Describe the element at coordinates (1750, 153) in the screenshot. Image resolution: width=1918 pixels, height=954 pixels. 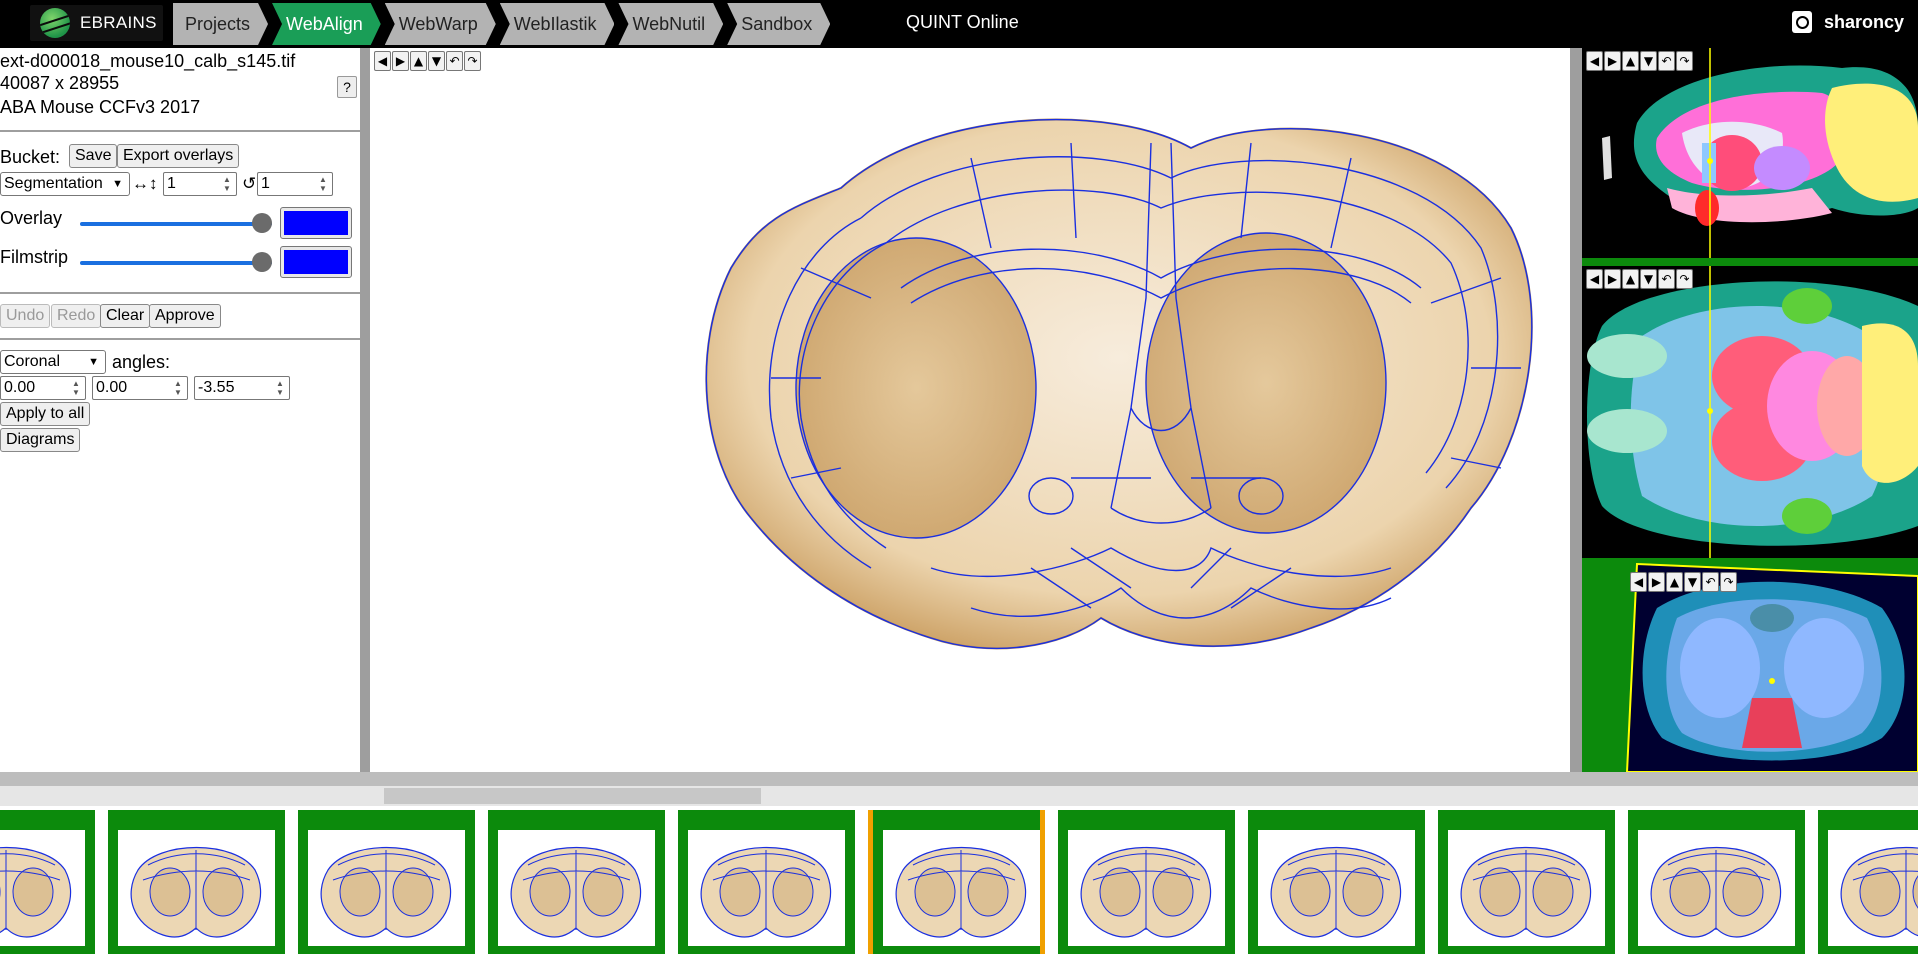
I see `sagittal-view: ◀ ▶ ▲ ▼ ↶ ↷` at that location.